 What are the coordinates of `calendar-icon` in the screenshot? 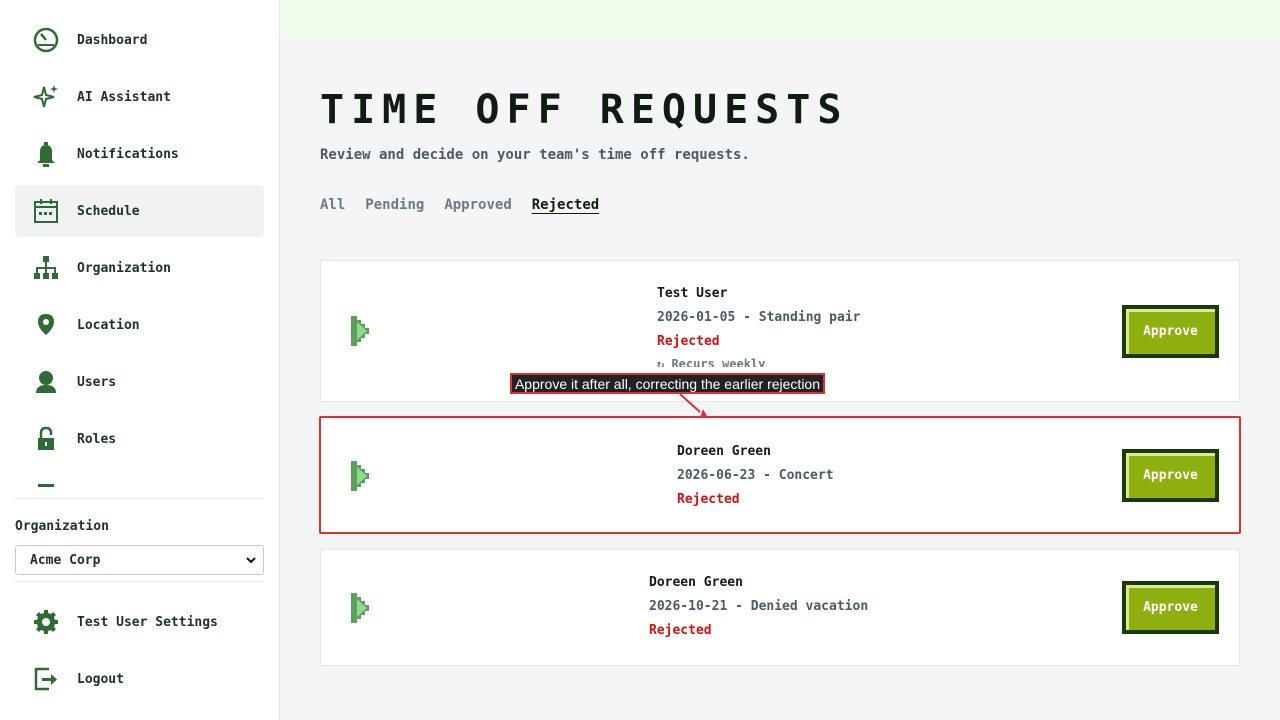 It's located at (46, 211).